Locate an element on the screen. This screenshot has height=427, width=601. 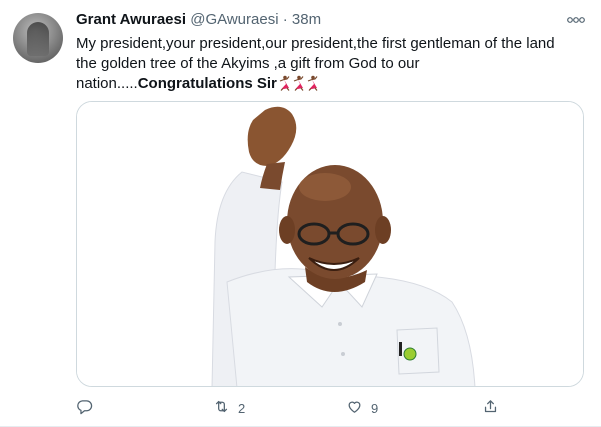
reply-icon is located at coordinates (84, 408).